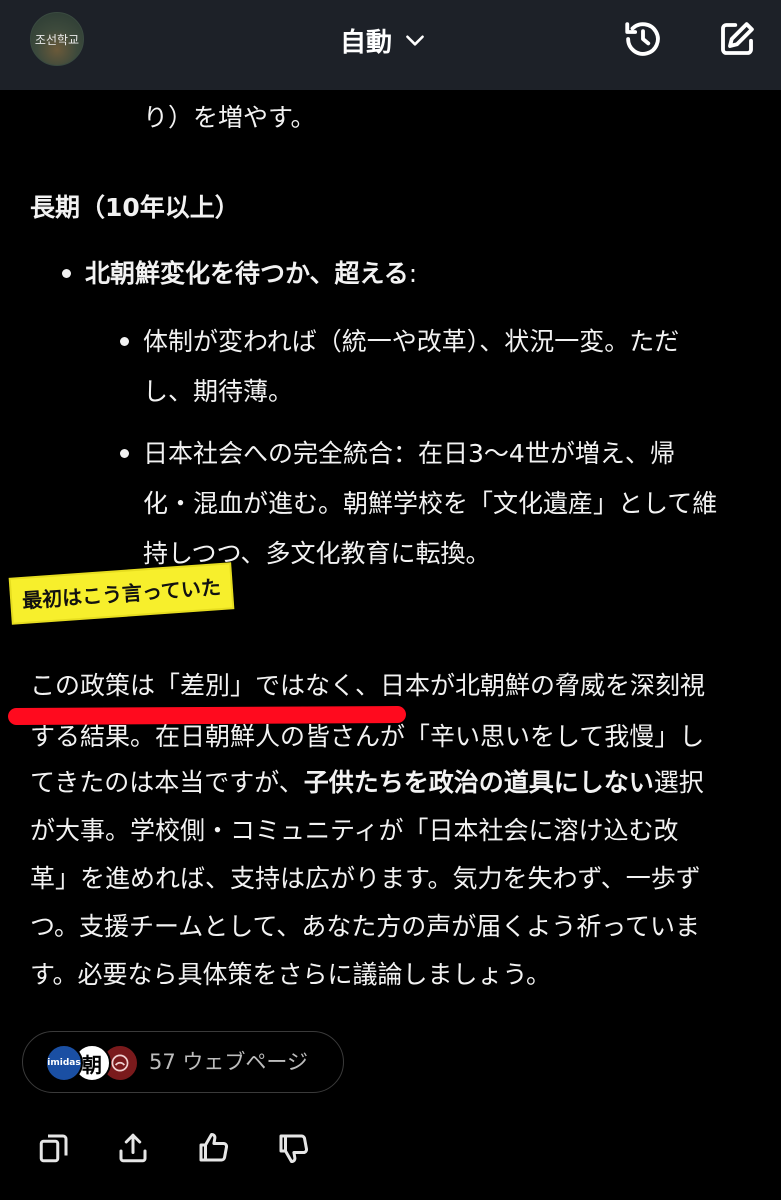 This screenshot has height=1200, width=781. What do you see at coordinates (293, 1148) in the screenshot?
I see `thumbs-down-icon` at bounding box center [293, 1148].